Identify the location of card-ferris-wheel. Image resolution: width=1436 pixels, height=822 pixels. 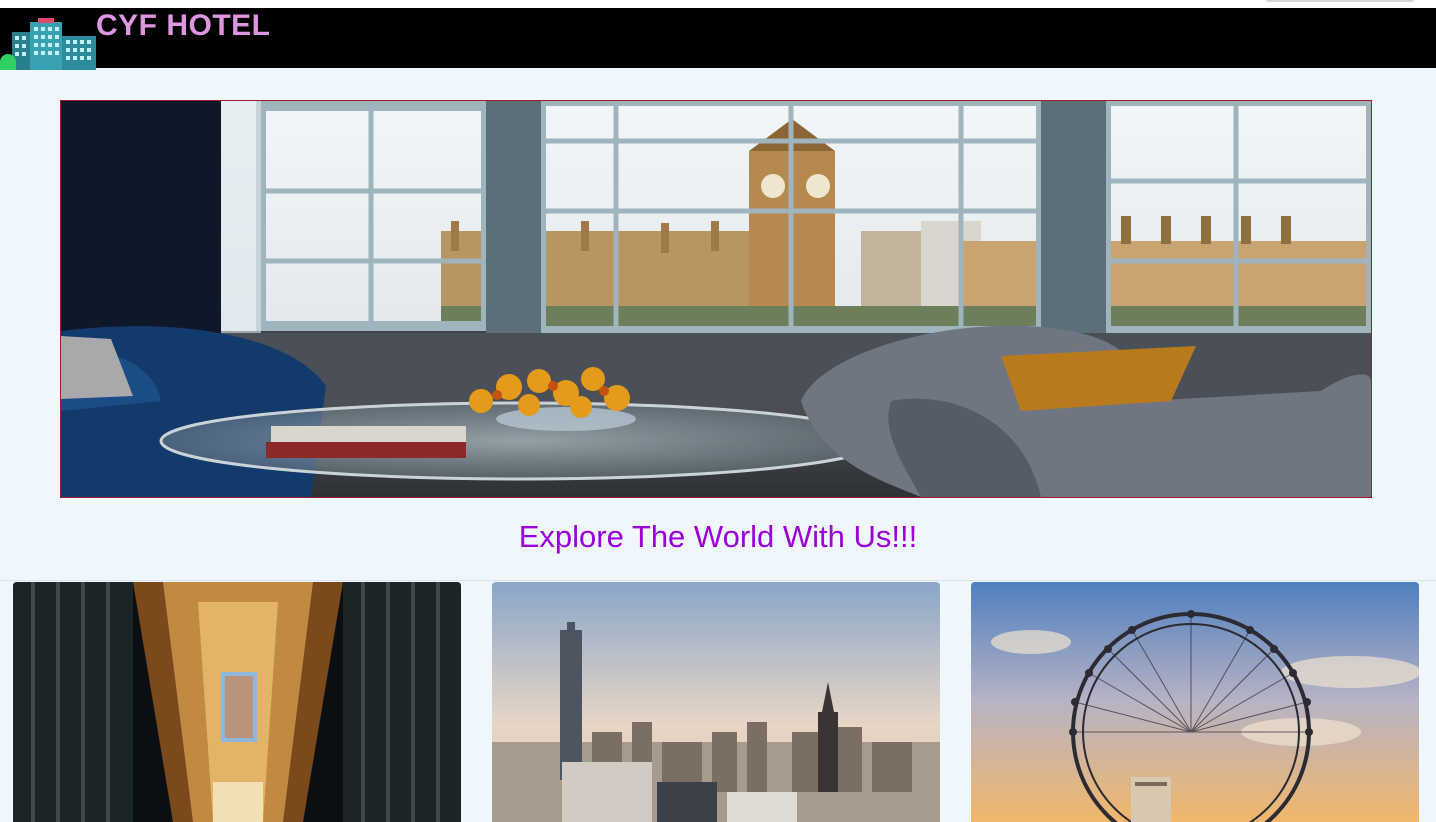
(1195, 702).